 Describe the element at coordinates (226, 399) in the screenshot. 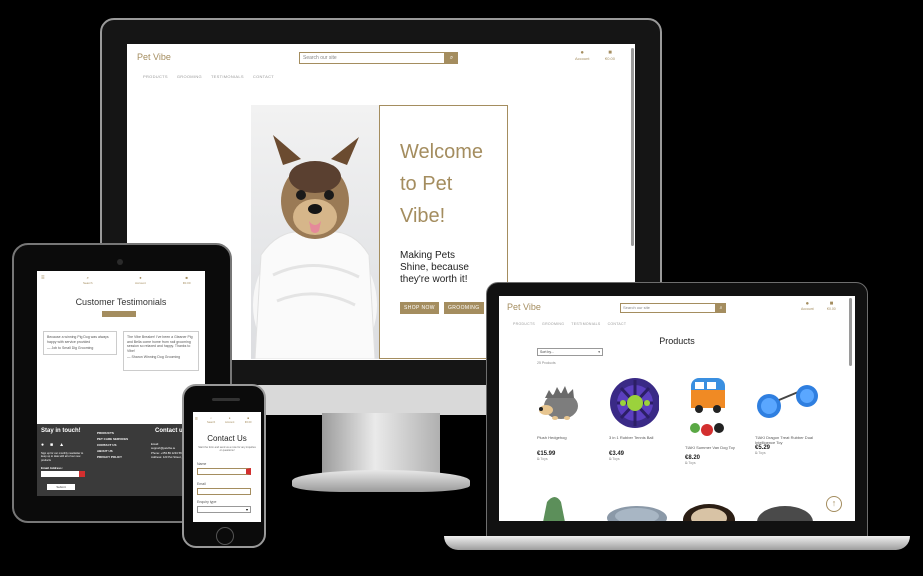

I see `phone-speaker` at that location.